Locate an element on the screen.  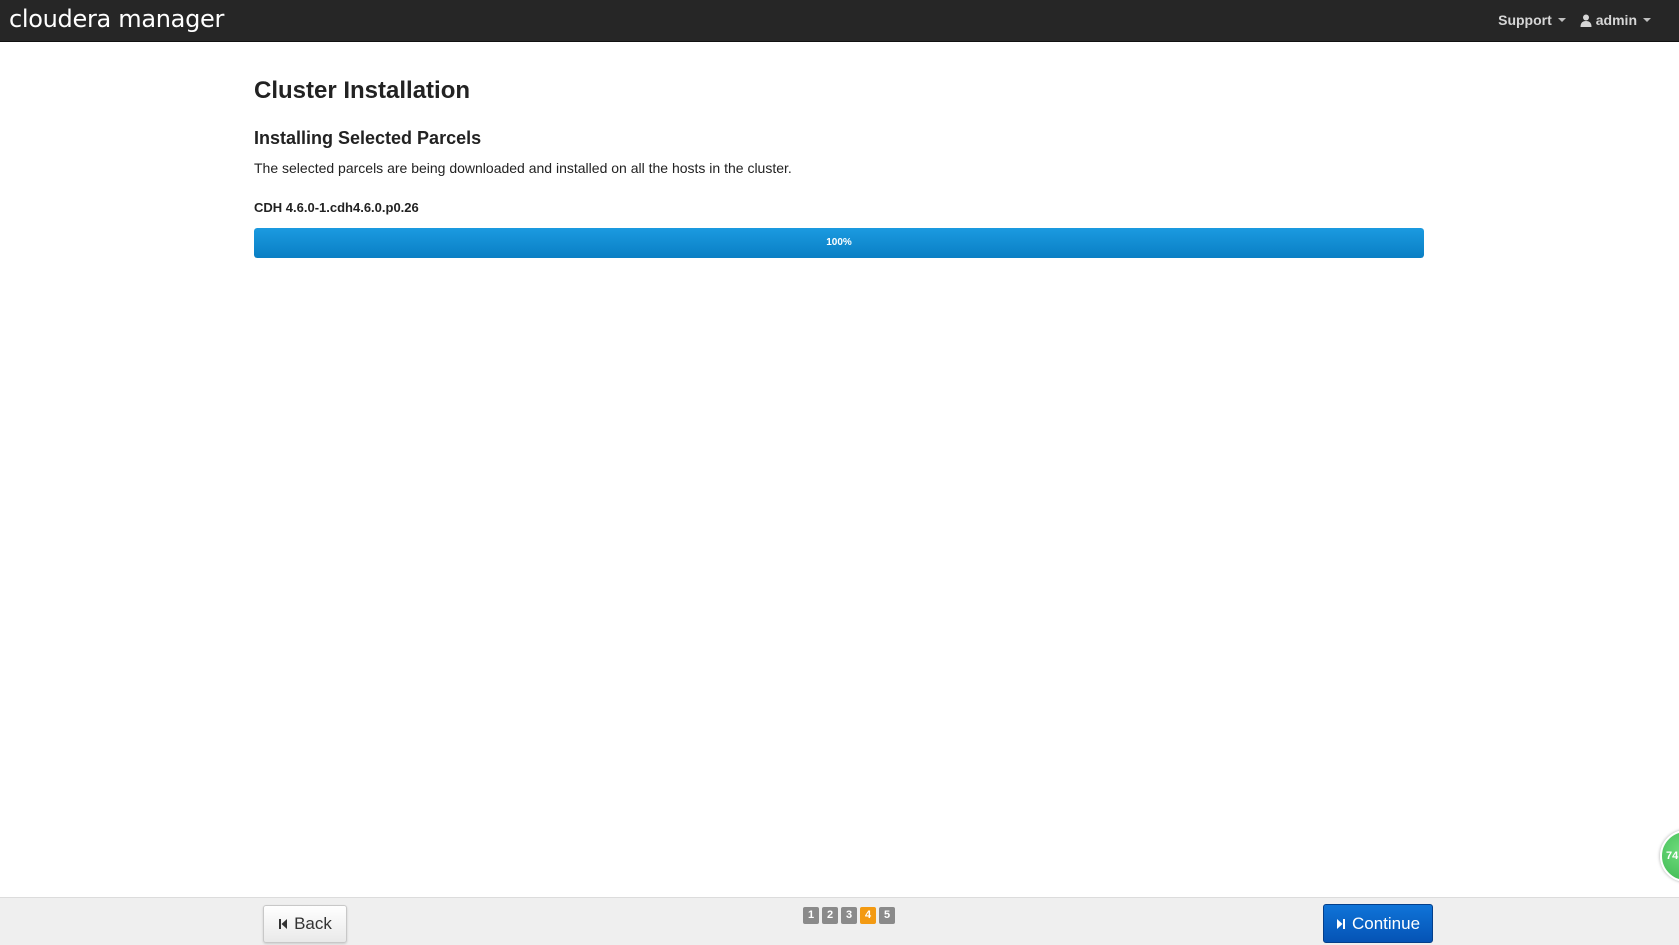
user-label: admin is located at coordinates (1616, 20).